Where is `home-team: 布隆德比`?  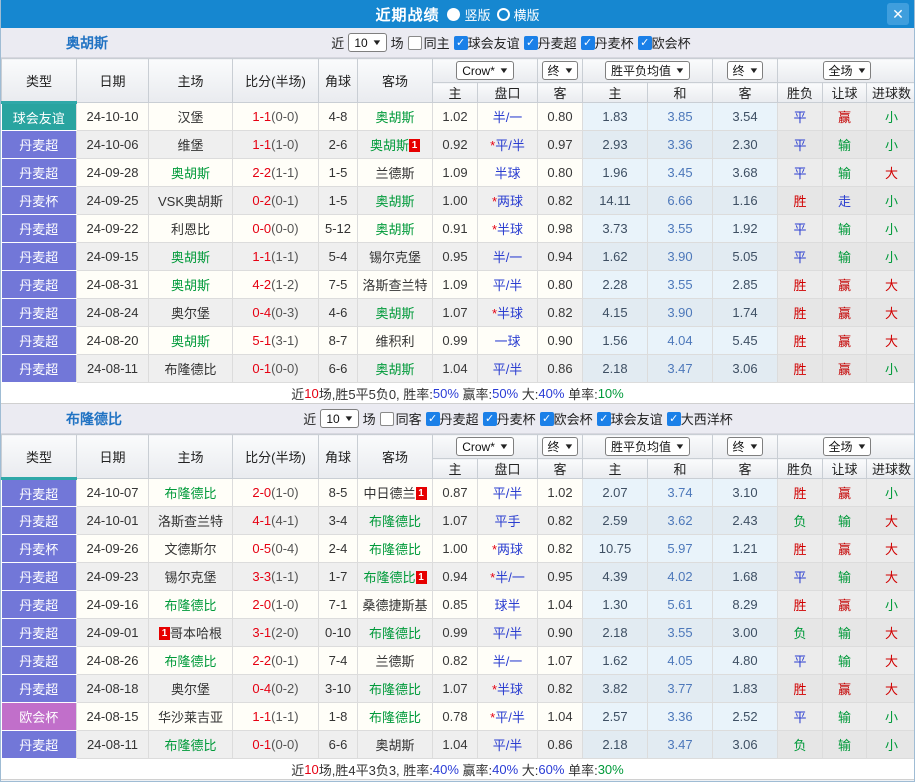 home-team: 布隆德比 is located at coordinates (190, 660).